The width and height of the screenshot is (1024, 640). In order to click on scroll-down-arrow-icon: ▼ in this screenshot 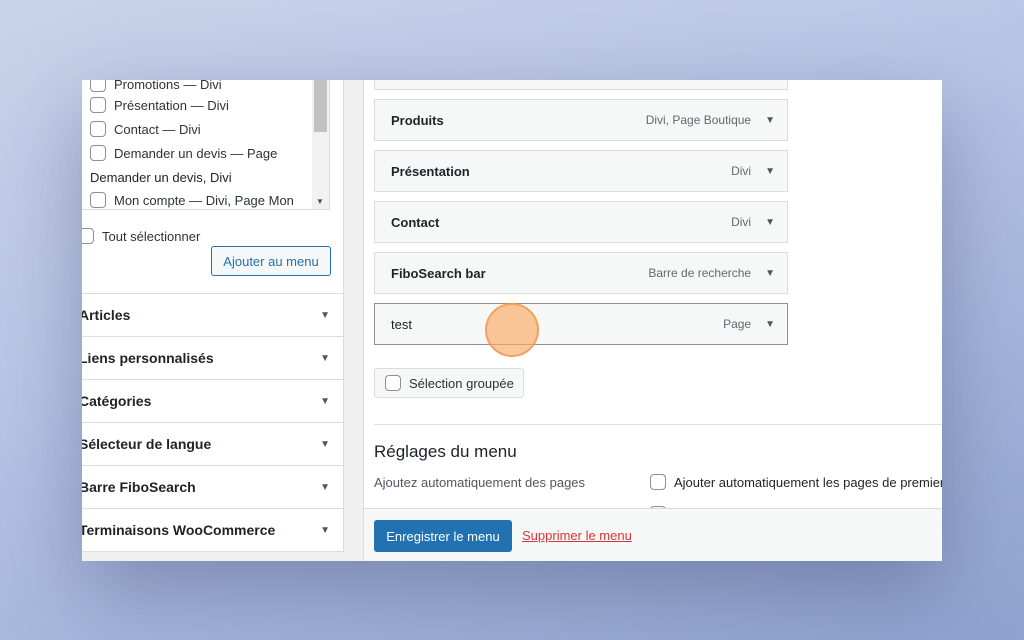, I will do `click(320, 201)`.